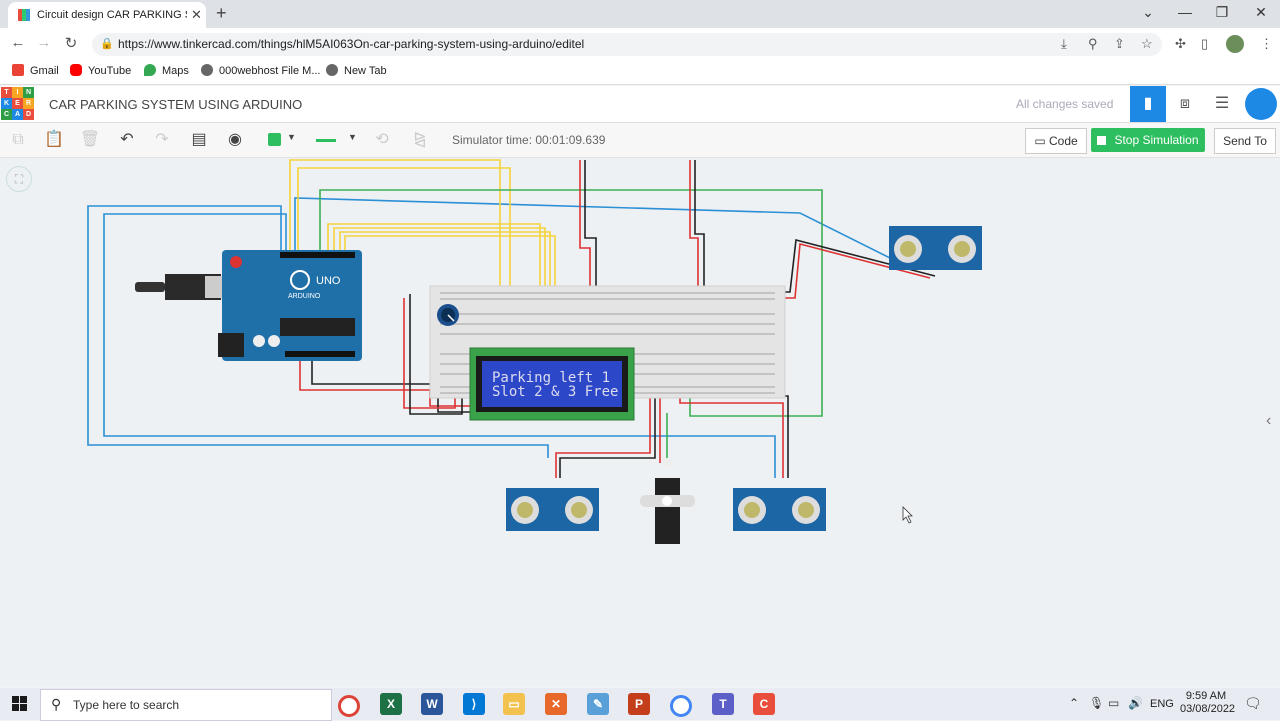 The width and height of the screenshot is (1280, 721). I want to click on flip-icon: ⧎, so click(420, 140).